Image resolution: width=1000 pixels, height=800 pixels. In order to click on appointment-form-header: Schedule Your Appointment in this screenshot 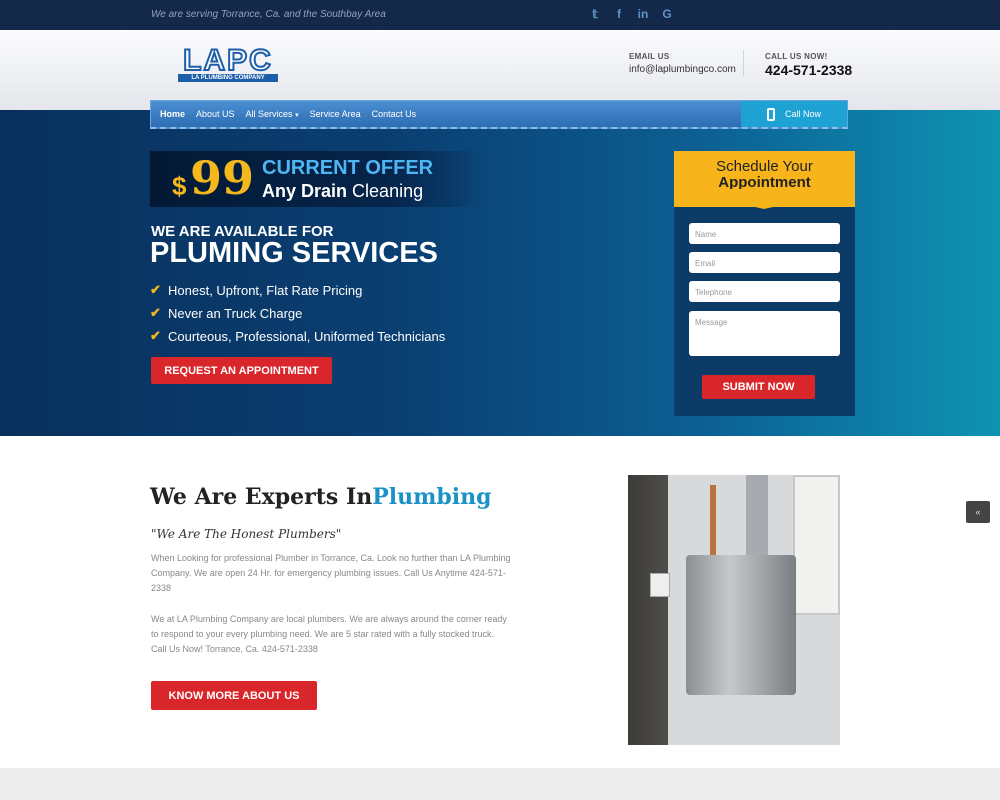, I will do `click(764, 180)`.